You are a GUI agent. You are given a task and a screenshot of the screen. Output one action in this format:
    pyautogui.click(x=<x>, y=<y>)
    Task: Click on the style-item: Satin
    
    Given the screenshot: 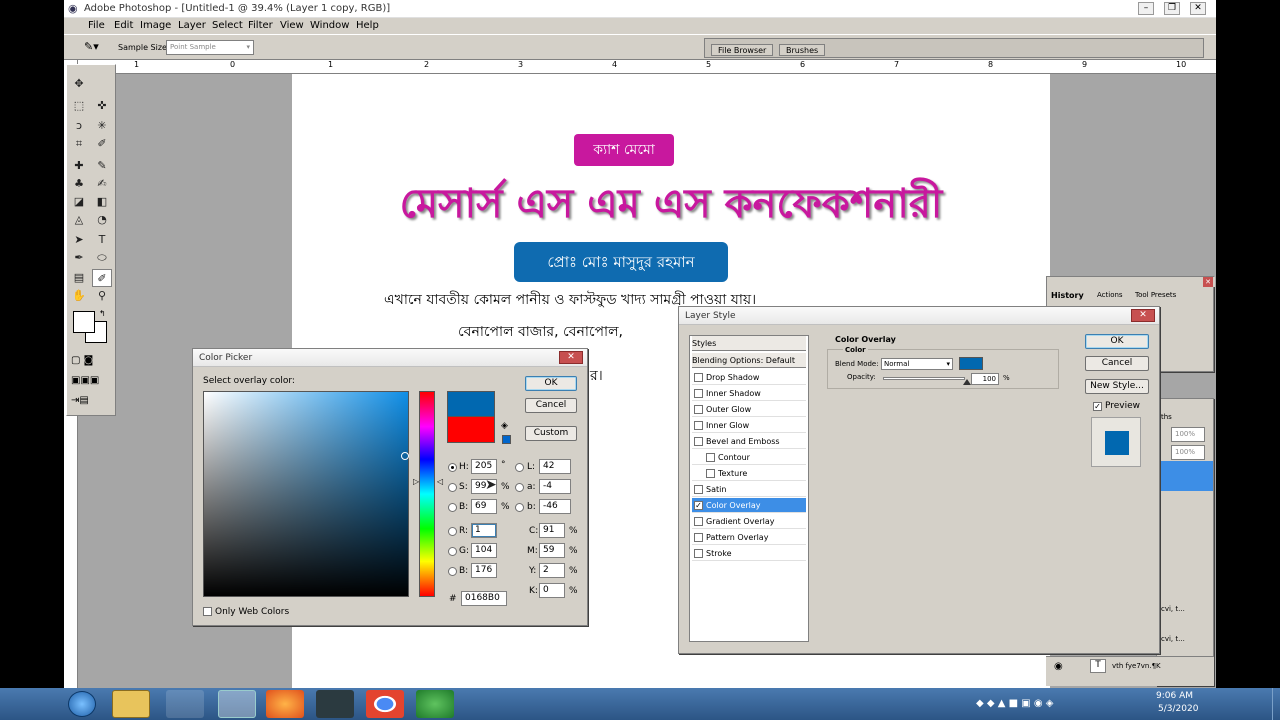 What is the action you would take?
    pyautogui.click(x=749, y=489)
    